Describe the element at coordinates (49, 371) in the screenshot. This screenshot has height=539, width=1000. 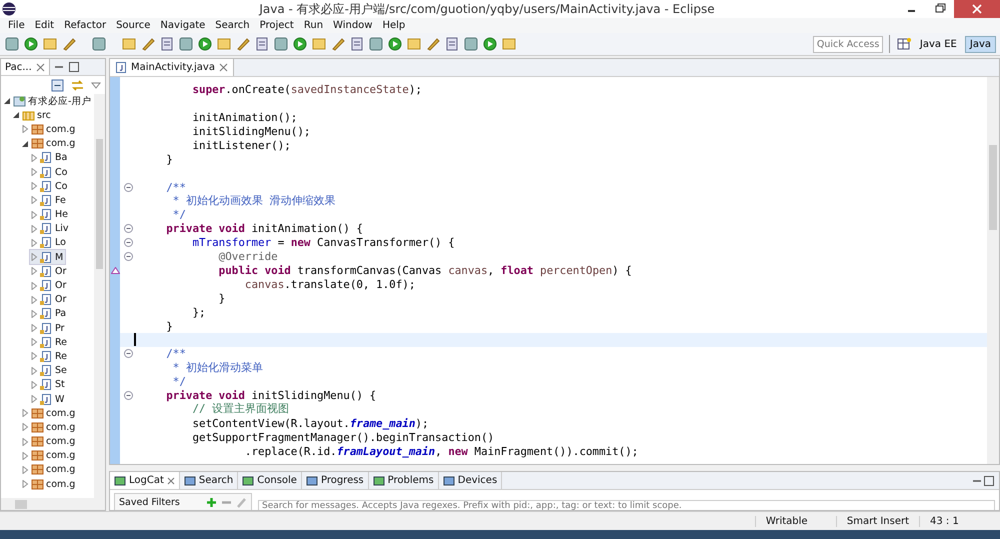
I see `tree-item: Se` at that location.